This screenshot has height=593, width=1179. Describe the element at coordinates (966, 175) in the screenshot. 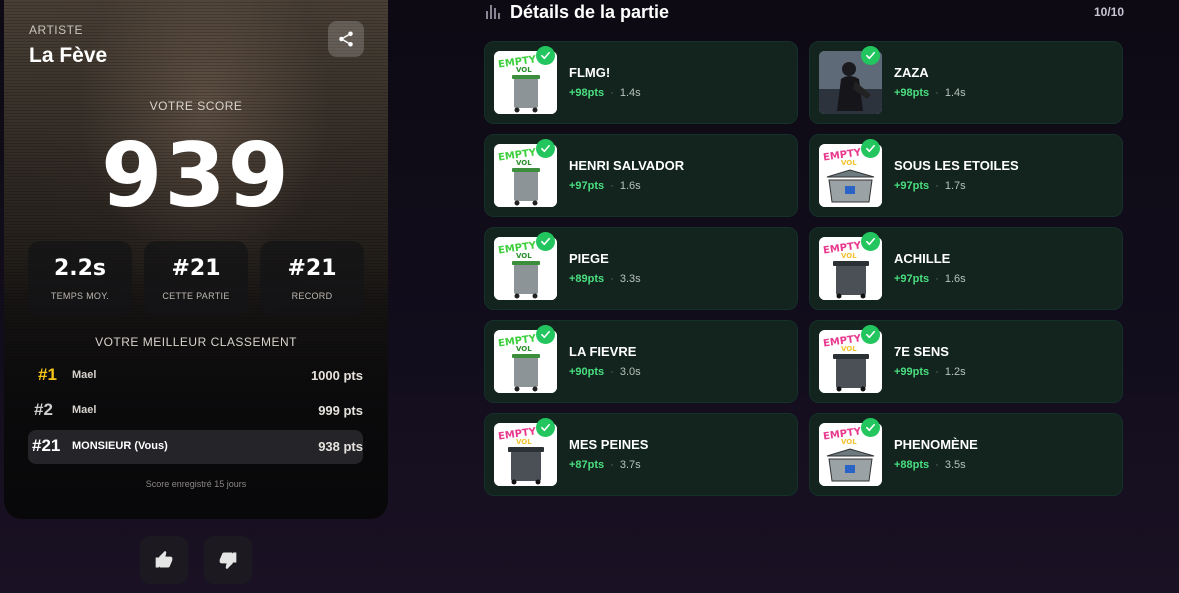

I see `track-card: EMPTY T VOL SOUS LES ETOILES +97pts · 1.7s` at that location.